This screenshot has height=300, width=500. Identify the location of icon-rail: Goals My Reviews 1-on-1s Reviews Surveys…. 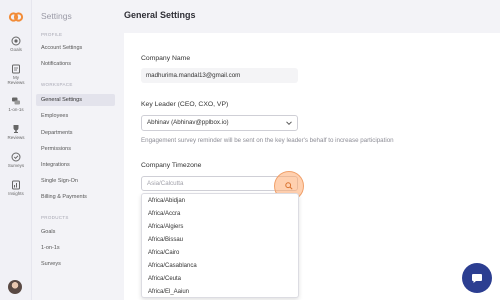
(16, 150).